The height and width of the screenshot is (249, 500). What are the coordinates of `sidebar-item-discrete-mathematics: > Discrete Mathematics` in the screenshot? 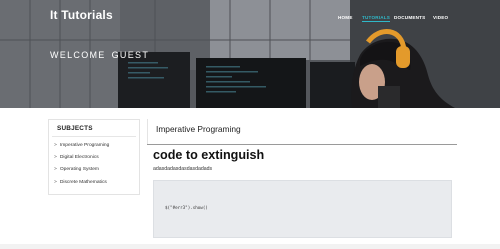 It's located at (96, 184).